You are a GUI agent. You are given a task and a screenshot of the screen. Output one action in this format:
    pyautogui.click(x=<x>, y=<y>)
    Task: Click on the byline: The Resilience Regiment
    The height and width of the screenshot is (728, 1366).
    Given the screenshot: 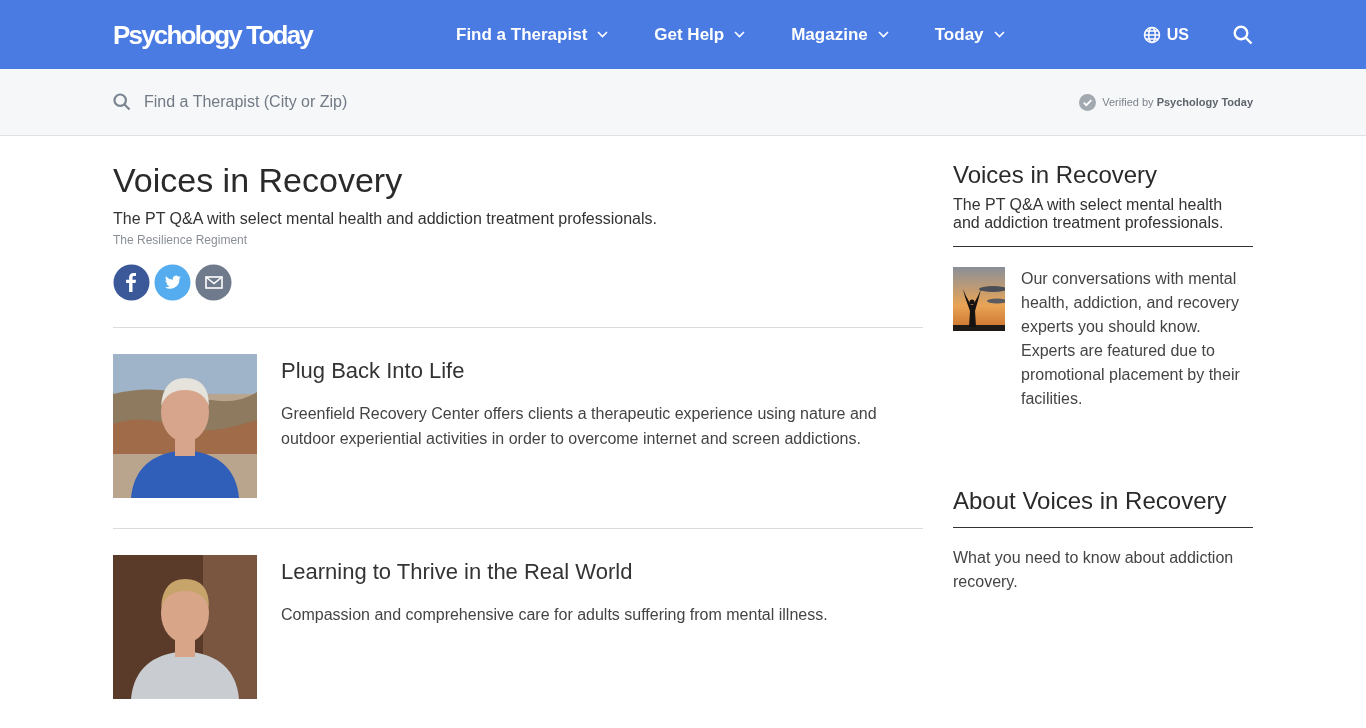 What is the action you would take?
    pyautogui.click(x=518, y=240)
    